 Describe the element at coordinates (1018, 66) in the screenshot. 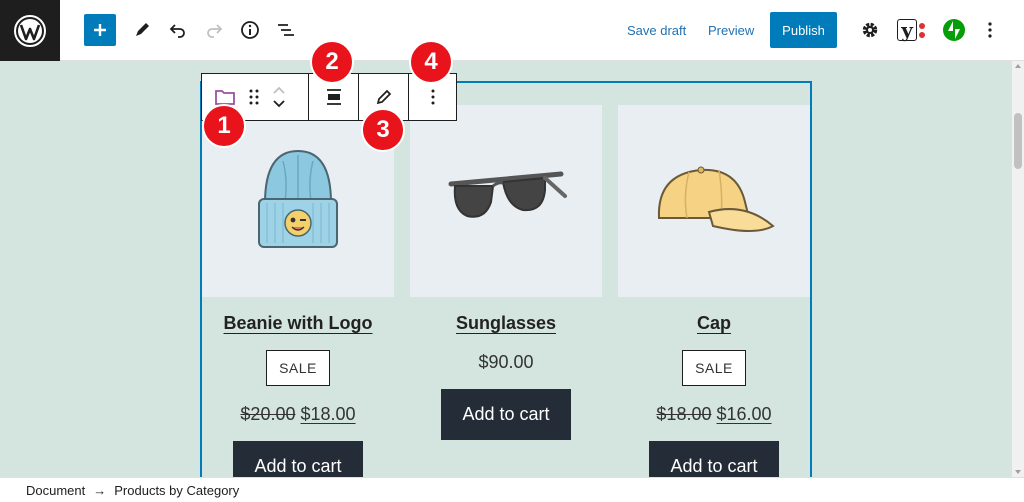

I see `scroll-up-icon` at that location.